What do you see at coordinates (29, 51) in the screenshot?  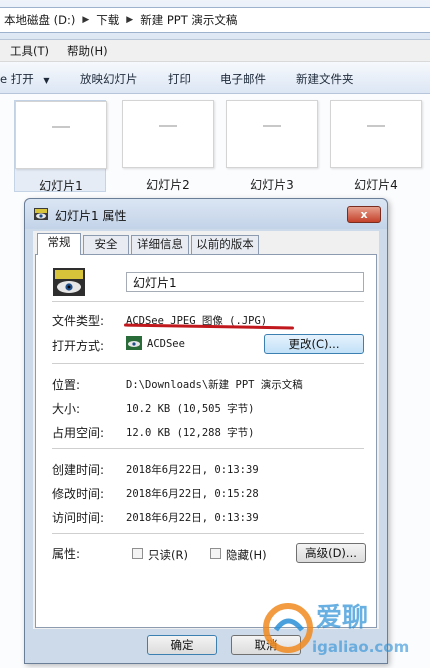 I see `menu-item-tools: 工具(T)` at bounding box center [29, 51].